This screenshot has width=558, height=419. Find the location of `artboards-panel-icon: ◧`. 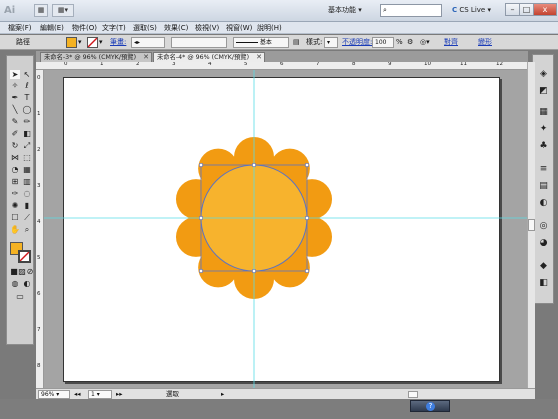

artboards-panel-icon: ◧ is located at coordinates (543, 283).